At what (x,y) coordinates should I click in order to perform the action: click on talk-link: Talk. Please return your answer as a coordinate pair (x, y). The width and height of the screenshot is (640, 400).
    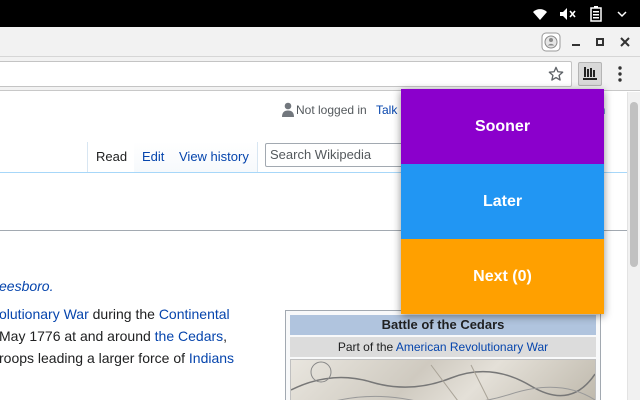
    Looking at the image, I should click on (386, 110).